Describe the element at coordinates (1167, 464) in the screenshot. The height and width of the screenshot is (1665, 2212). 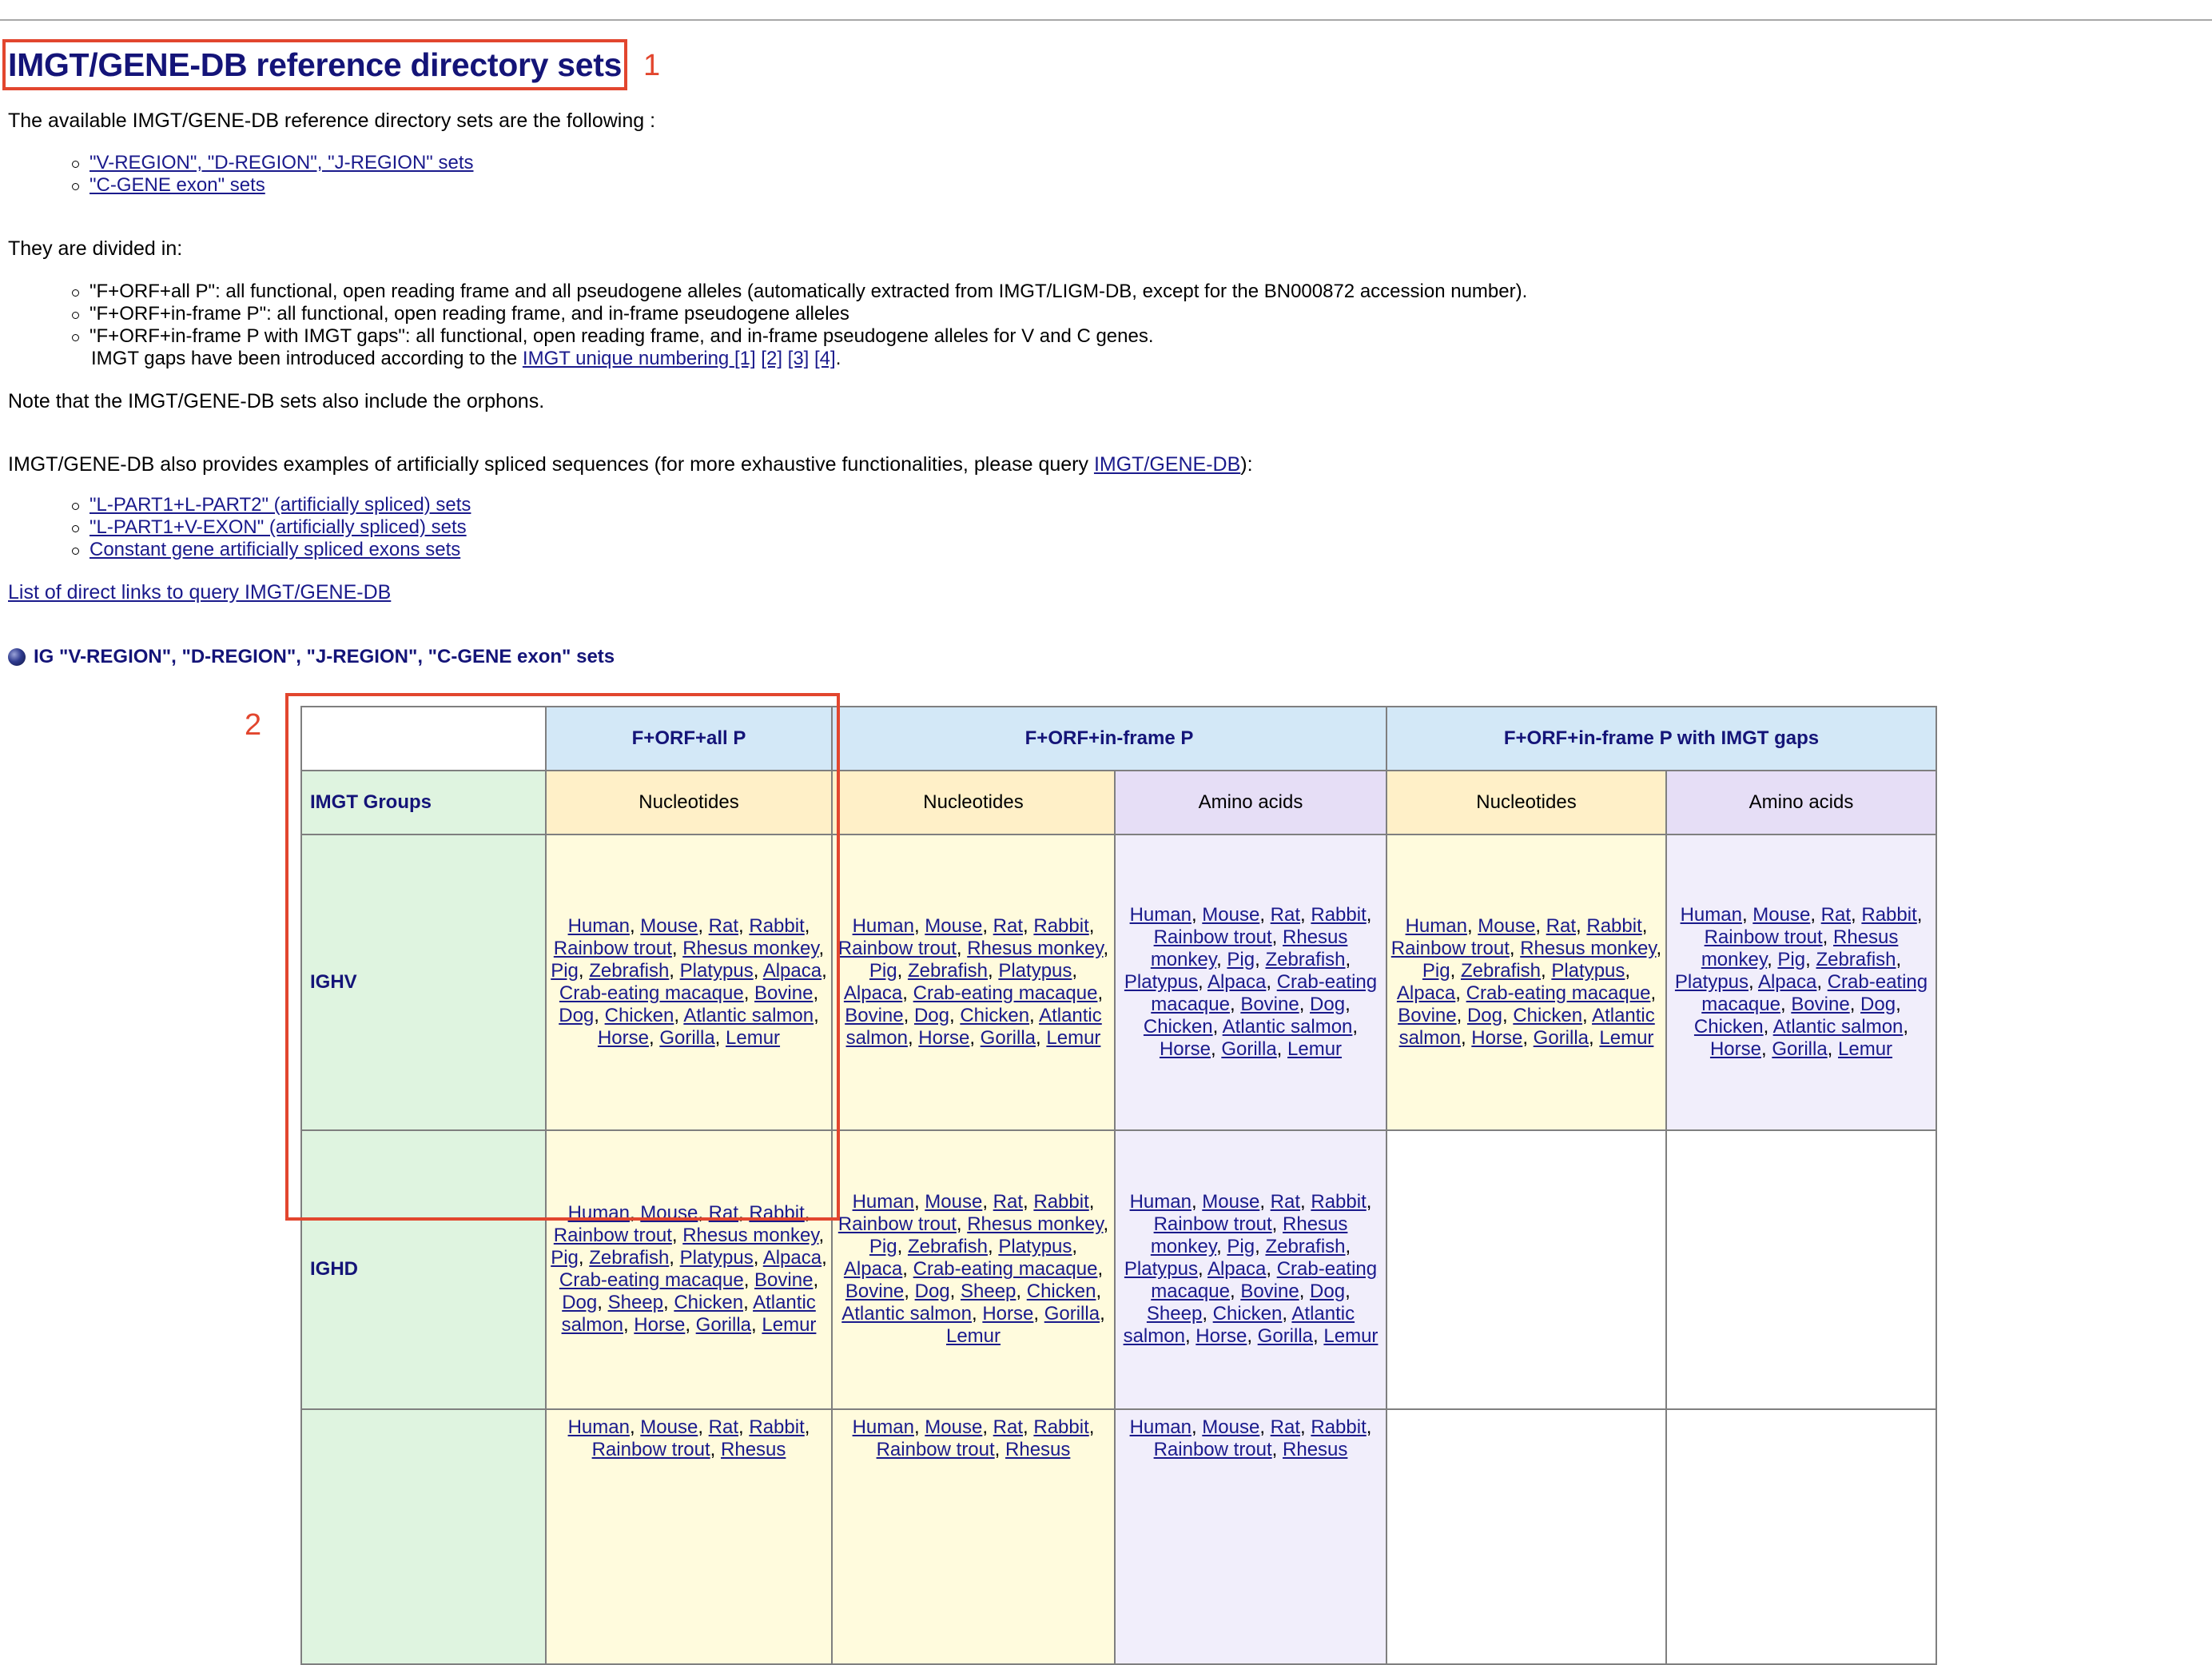
I see `imgt-gene-db-link: IMGT/GENE-DB` at that location.